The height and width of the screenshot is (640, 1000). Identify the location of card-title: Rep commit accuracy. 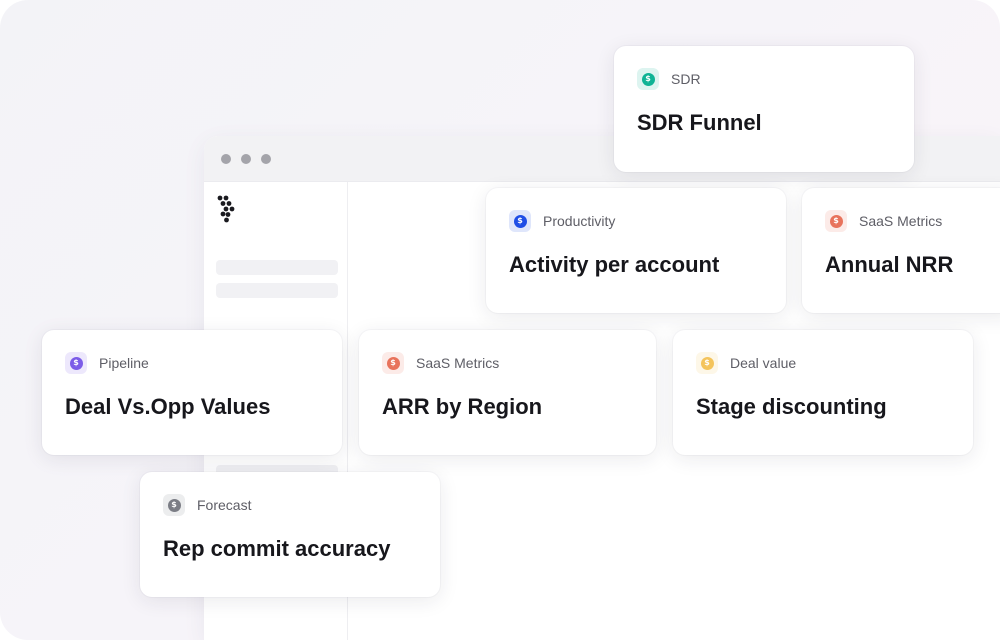
(277, 548).